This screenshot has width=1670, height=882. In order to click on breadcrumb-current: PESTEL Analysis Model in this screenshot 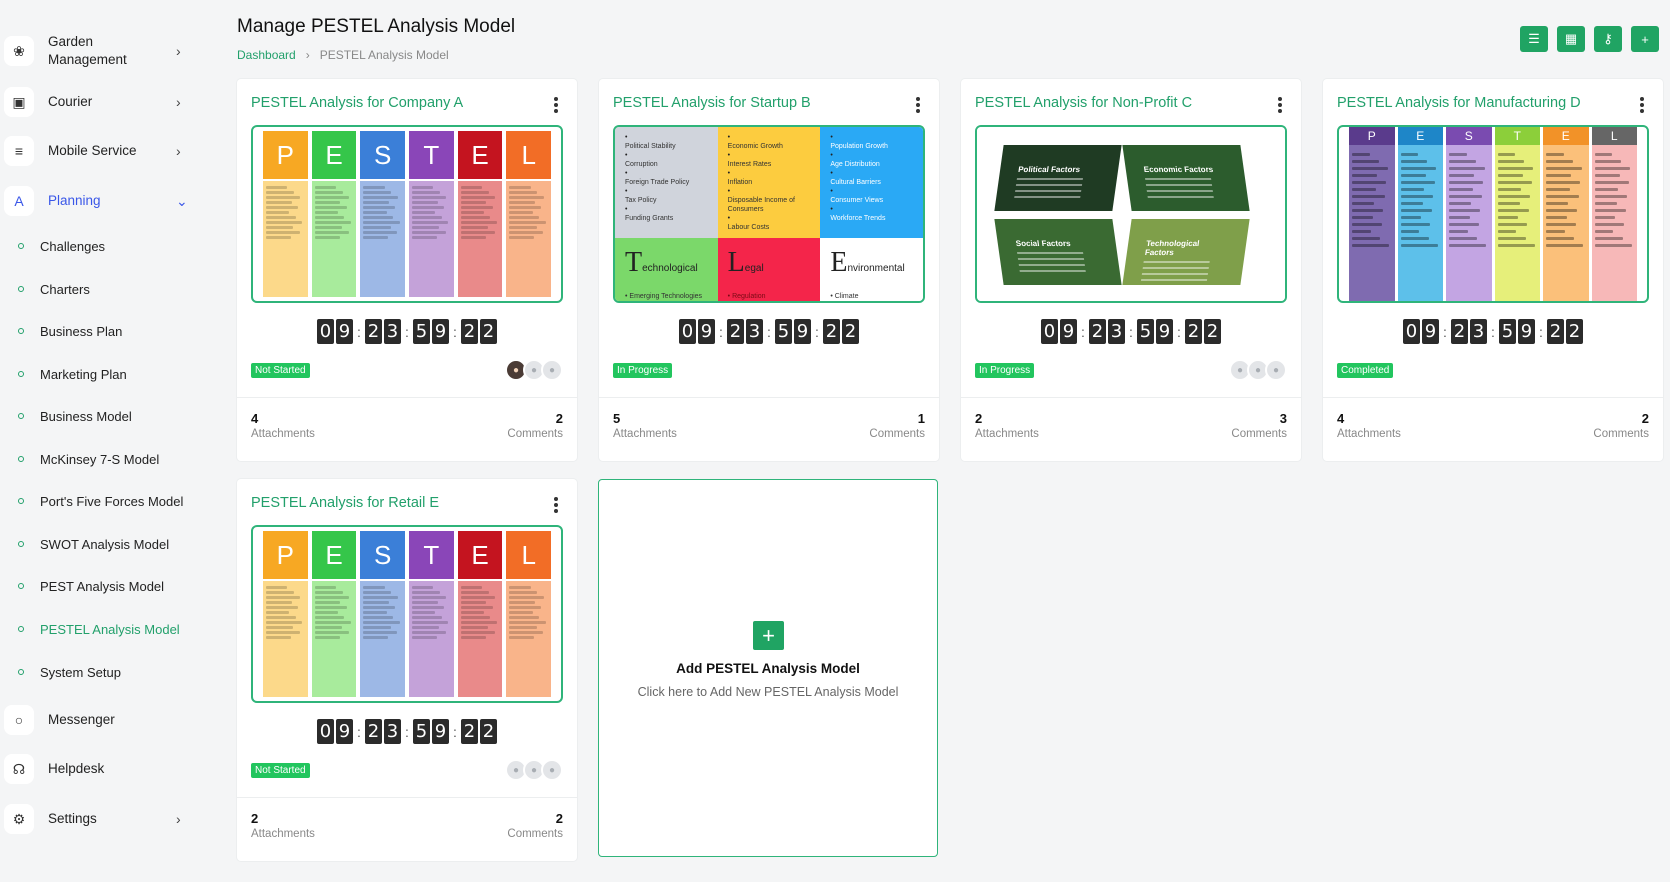, I will do `click(384, 55)`.